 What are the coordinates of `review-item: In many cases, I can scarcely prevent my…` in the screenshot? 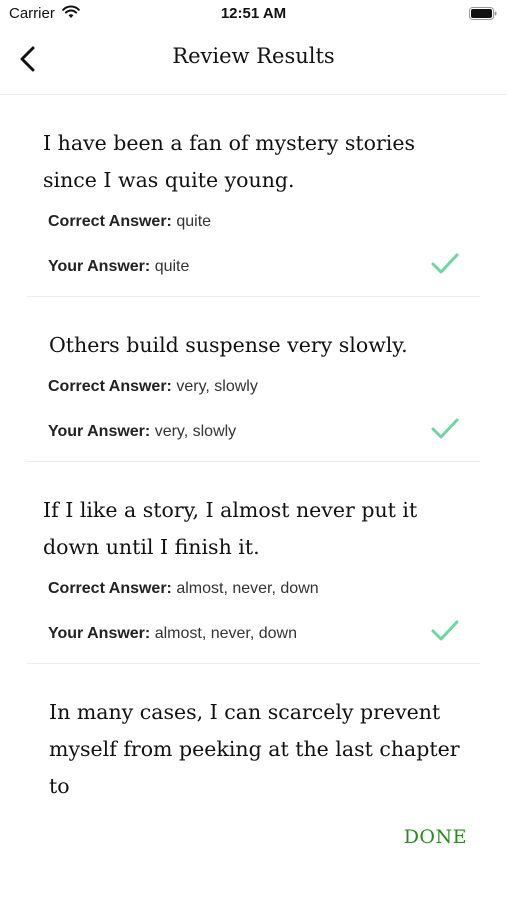 It's located at (253, 734).